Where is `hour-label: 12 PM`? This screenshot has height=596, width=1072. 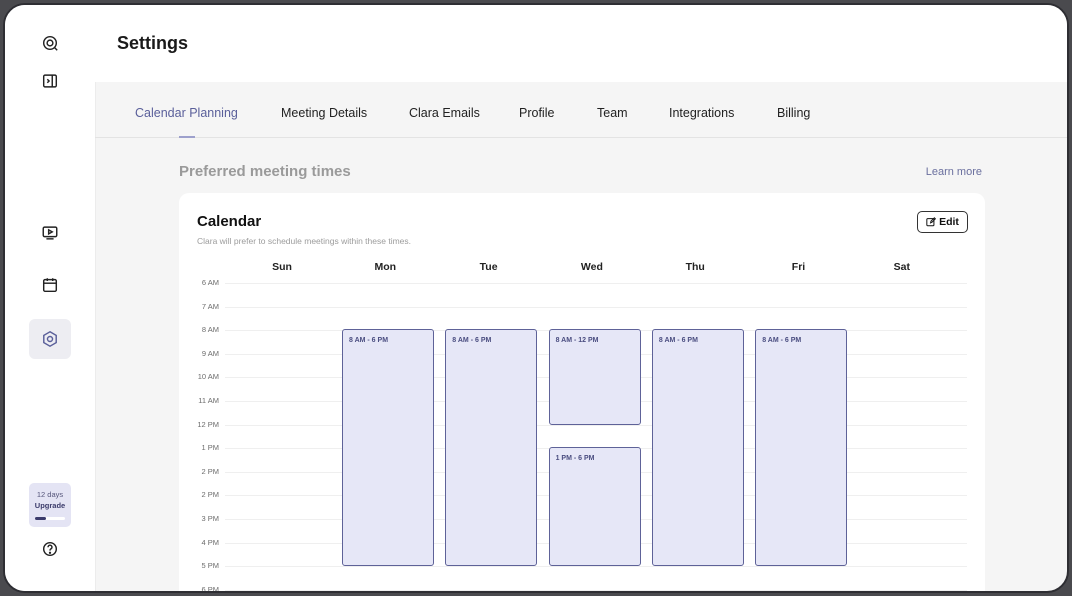 hour-label: 12 PM is located at coordinates (208, 424).